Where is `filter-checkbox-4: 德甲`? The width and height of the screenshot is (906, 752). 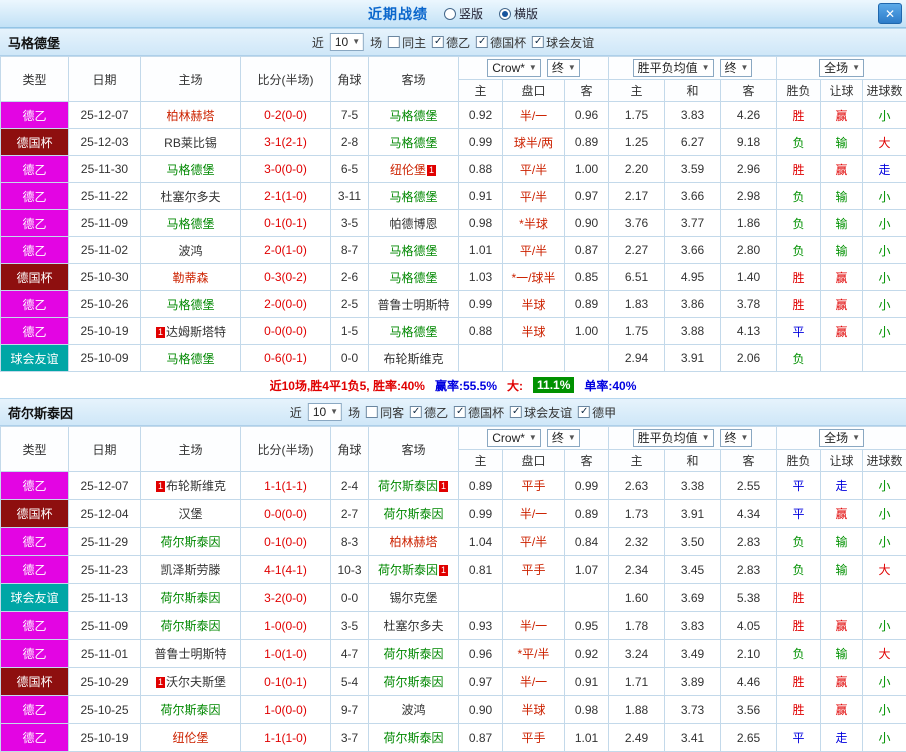 filter-checkbox-4: 德甲 is located at coordinates (597, 412).